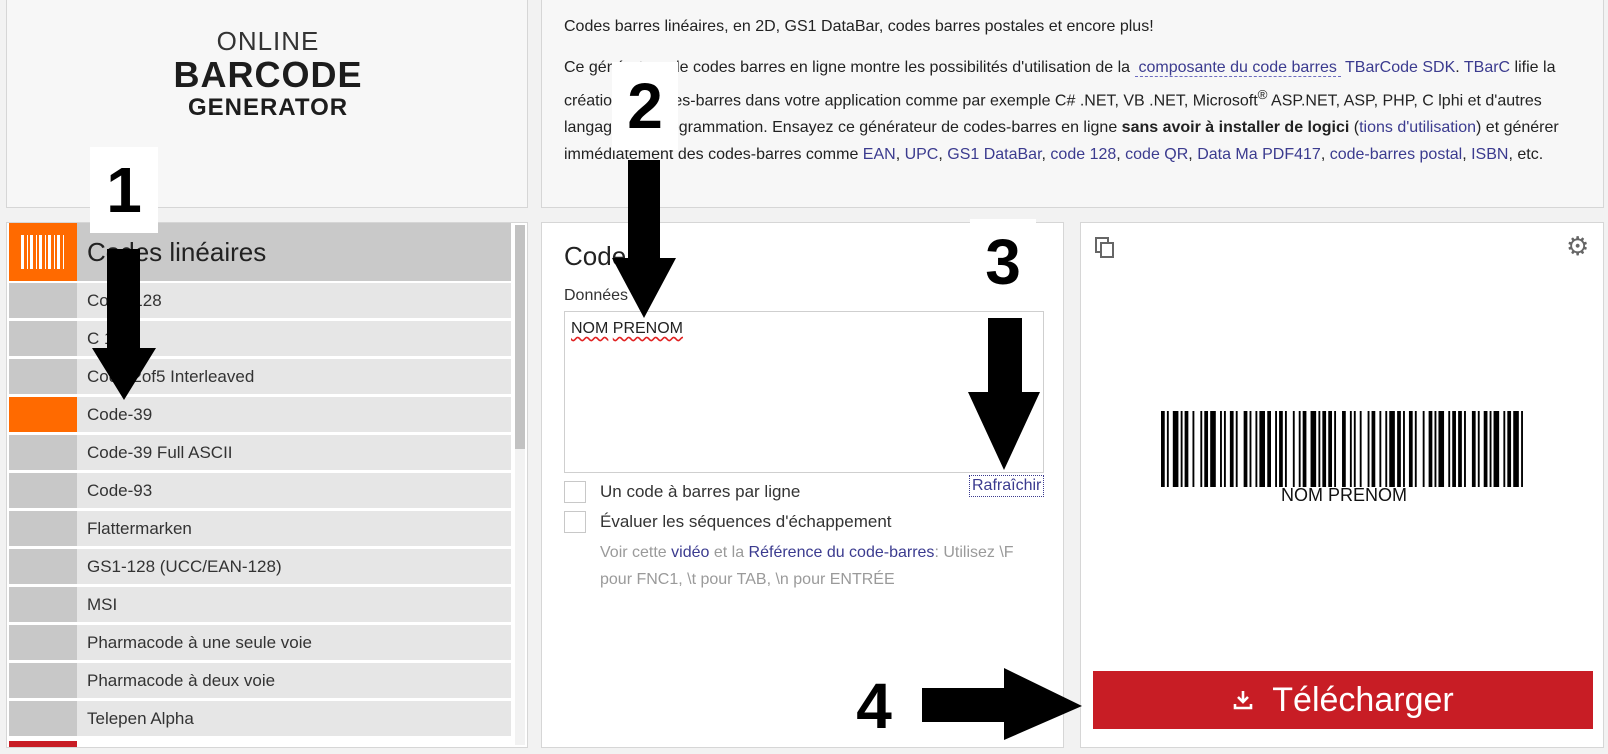 Image resolution: width=1608 pixels, height=754 pixels. I want to click on link-isbn: ISBN, so click(1489, 154).